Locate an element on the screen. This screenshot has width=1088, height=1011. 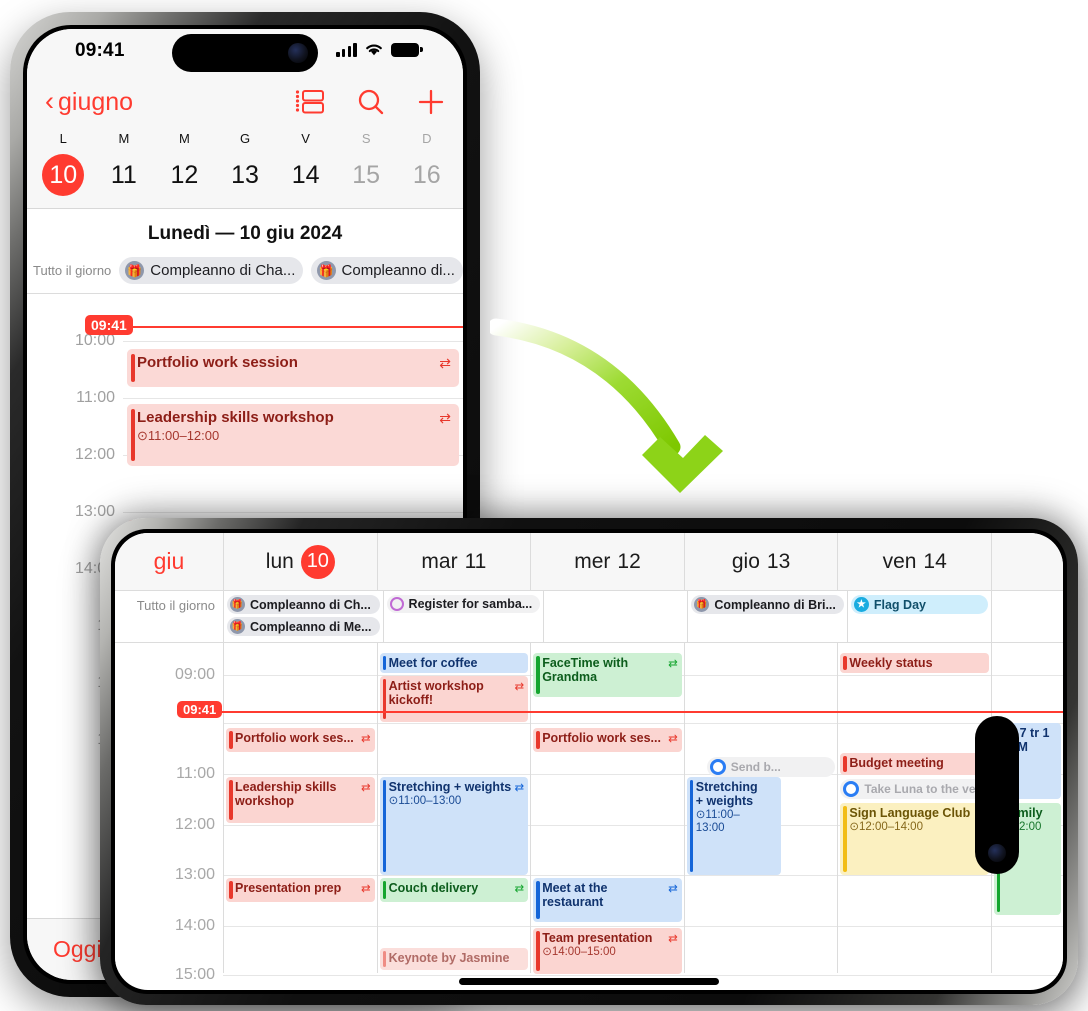
reminder-take-luna-vet: Take Luna to the vet is located at coordinates (914, 789).